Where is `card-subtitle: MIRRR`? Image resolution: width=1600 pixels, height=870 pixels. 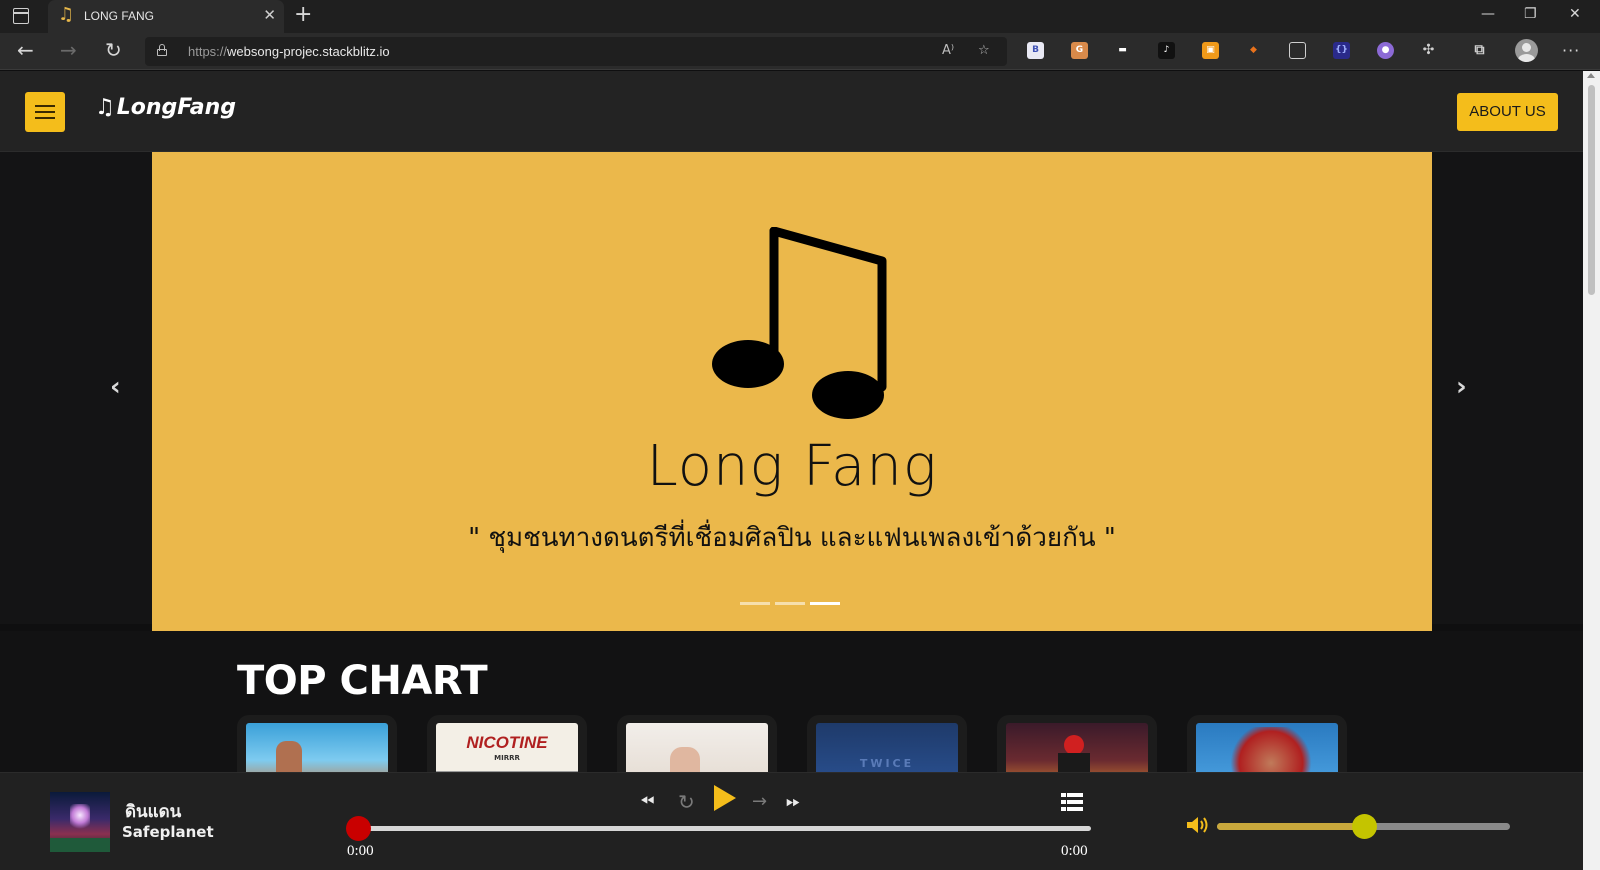 card-subtitle: MIRRR is located at coordinates (507, 758).